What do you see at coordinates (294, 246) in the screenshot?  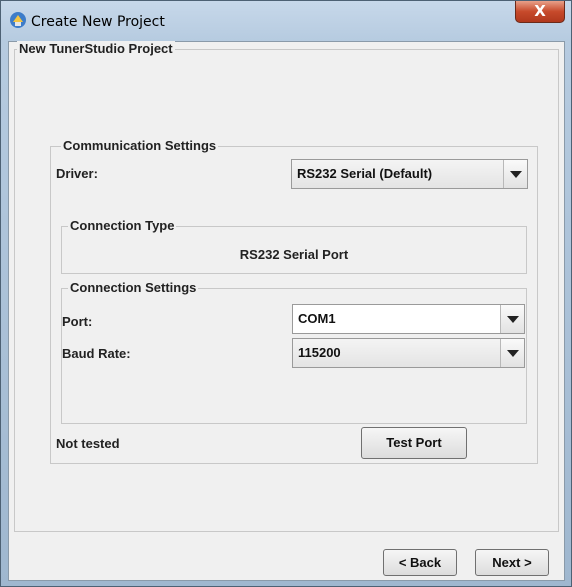 I see `connection-type-group: Connection Type RS232 Serial Port` at bounding box center [294, 246].